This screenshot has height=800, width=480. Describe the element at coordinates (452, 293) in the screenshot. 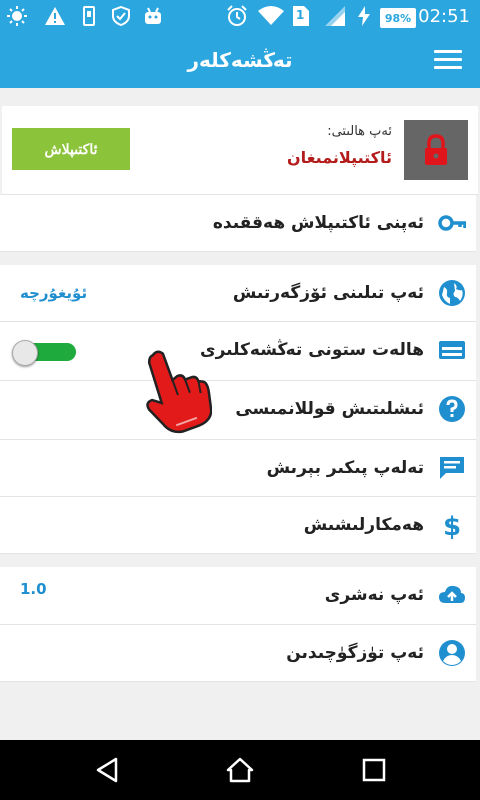

I see `globe-icon` at that location.